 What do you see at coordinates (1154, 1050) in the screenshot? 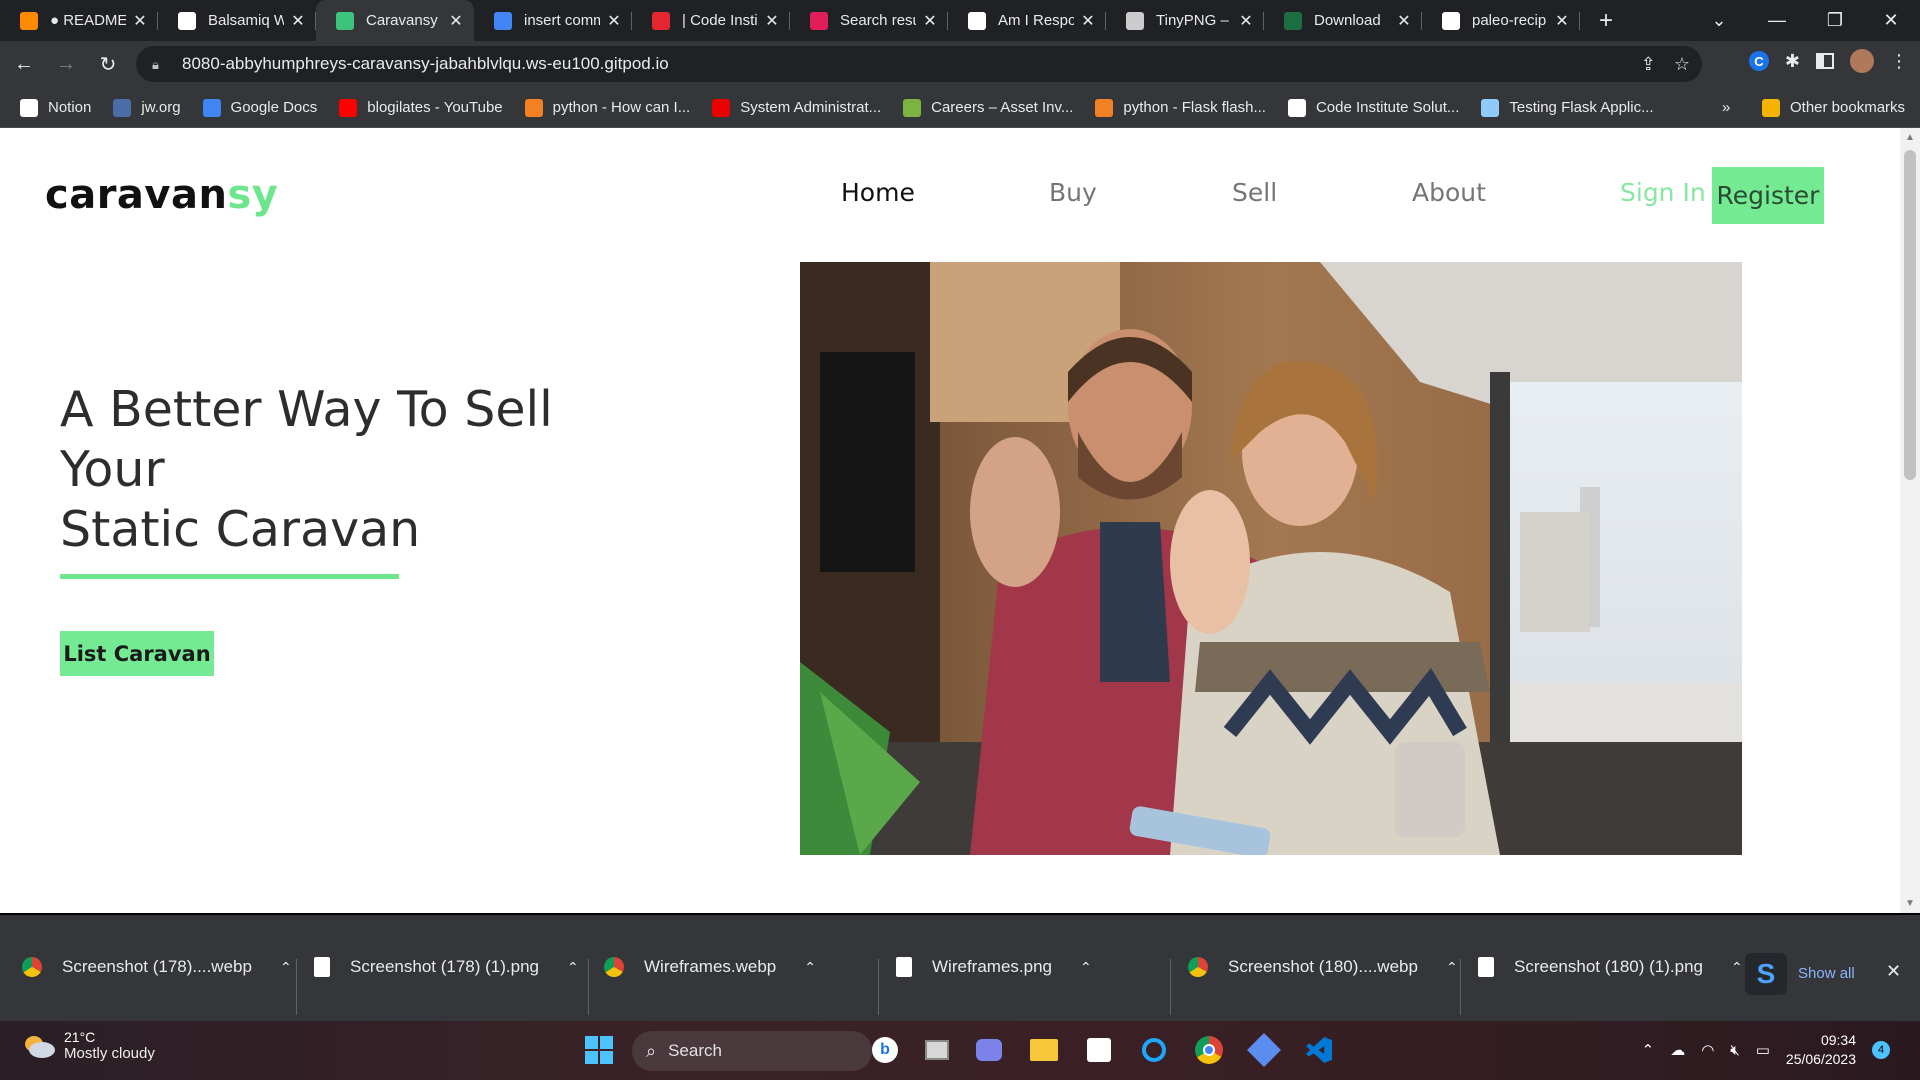
I see `cortana-icon` at bounding box center [1154, 1050].